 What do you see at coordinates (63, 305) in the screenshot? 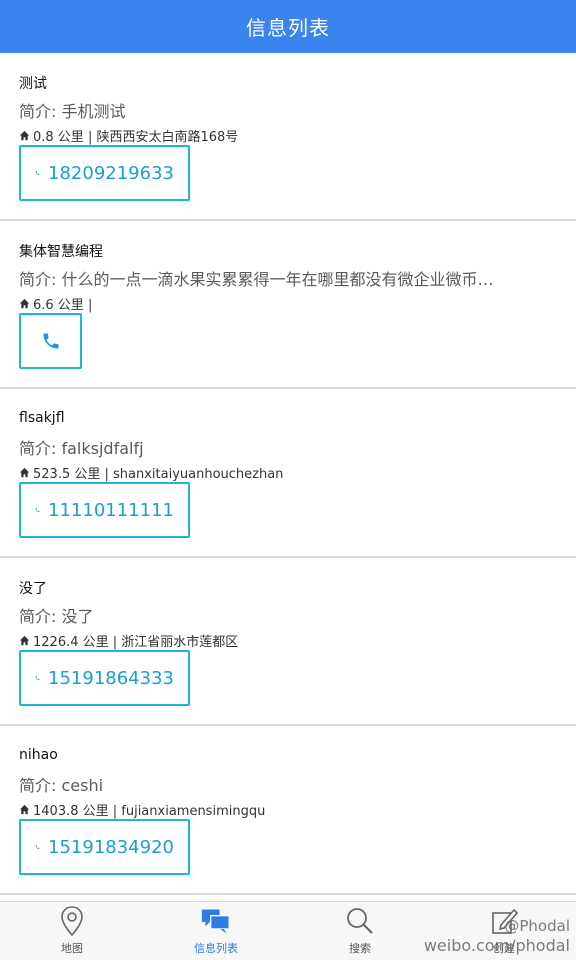
I see `item-distance: 6.6 公里 |` at bounding box center [63, 305].